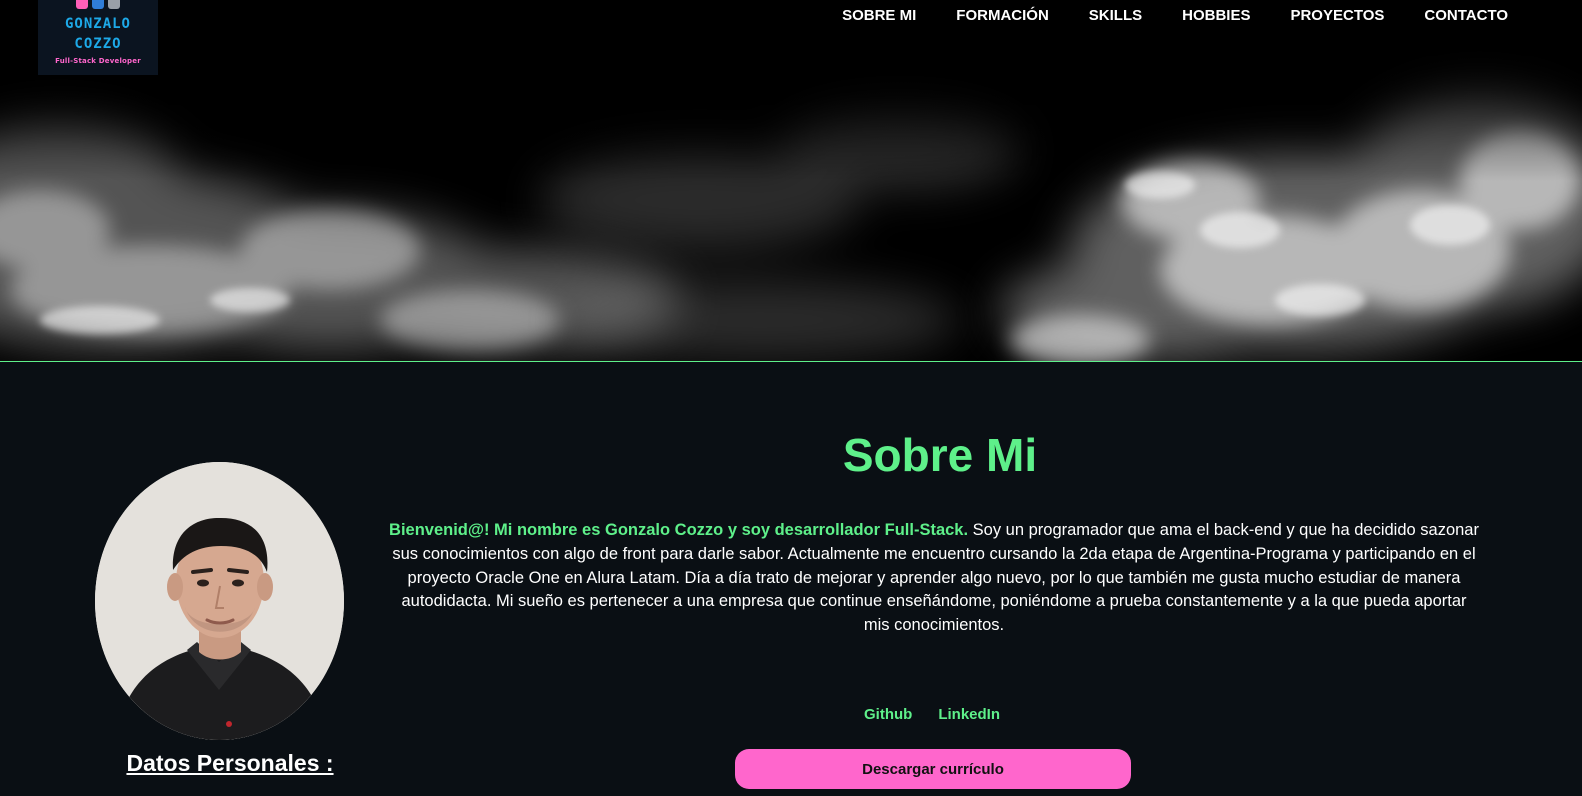  I want to click on logo-blue-square-icon, so click(98, 4).